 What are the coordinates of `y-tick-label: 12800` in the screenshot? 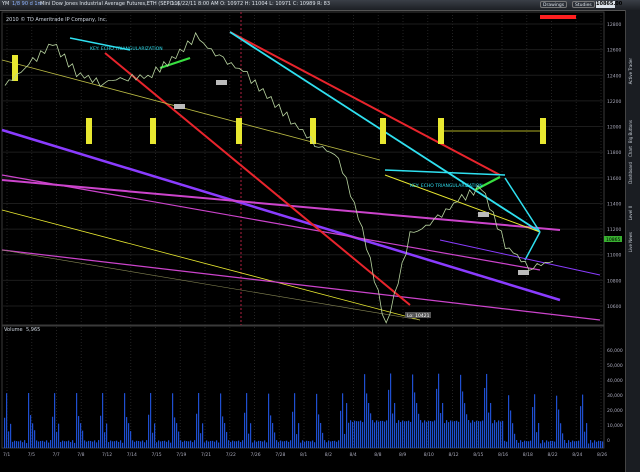 It's located at (614, 25).